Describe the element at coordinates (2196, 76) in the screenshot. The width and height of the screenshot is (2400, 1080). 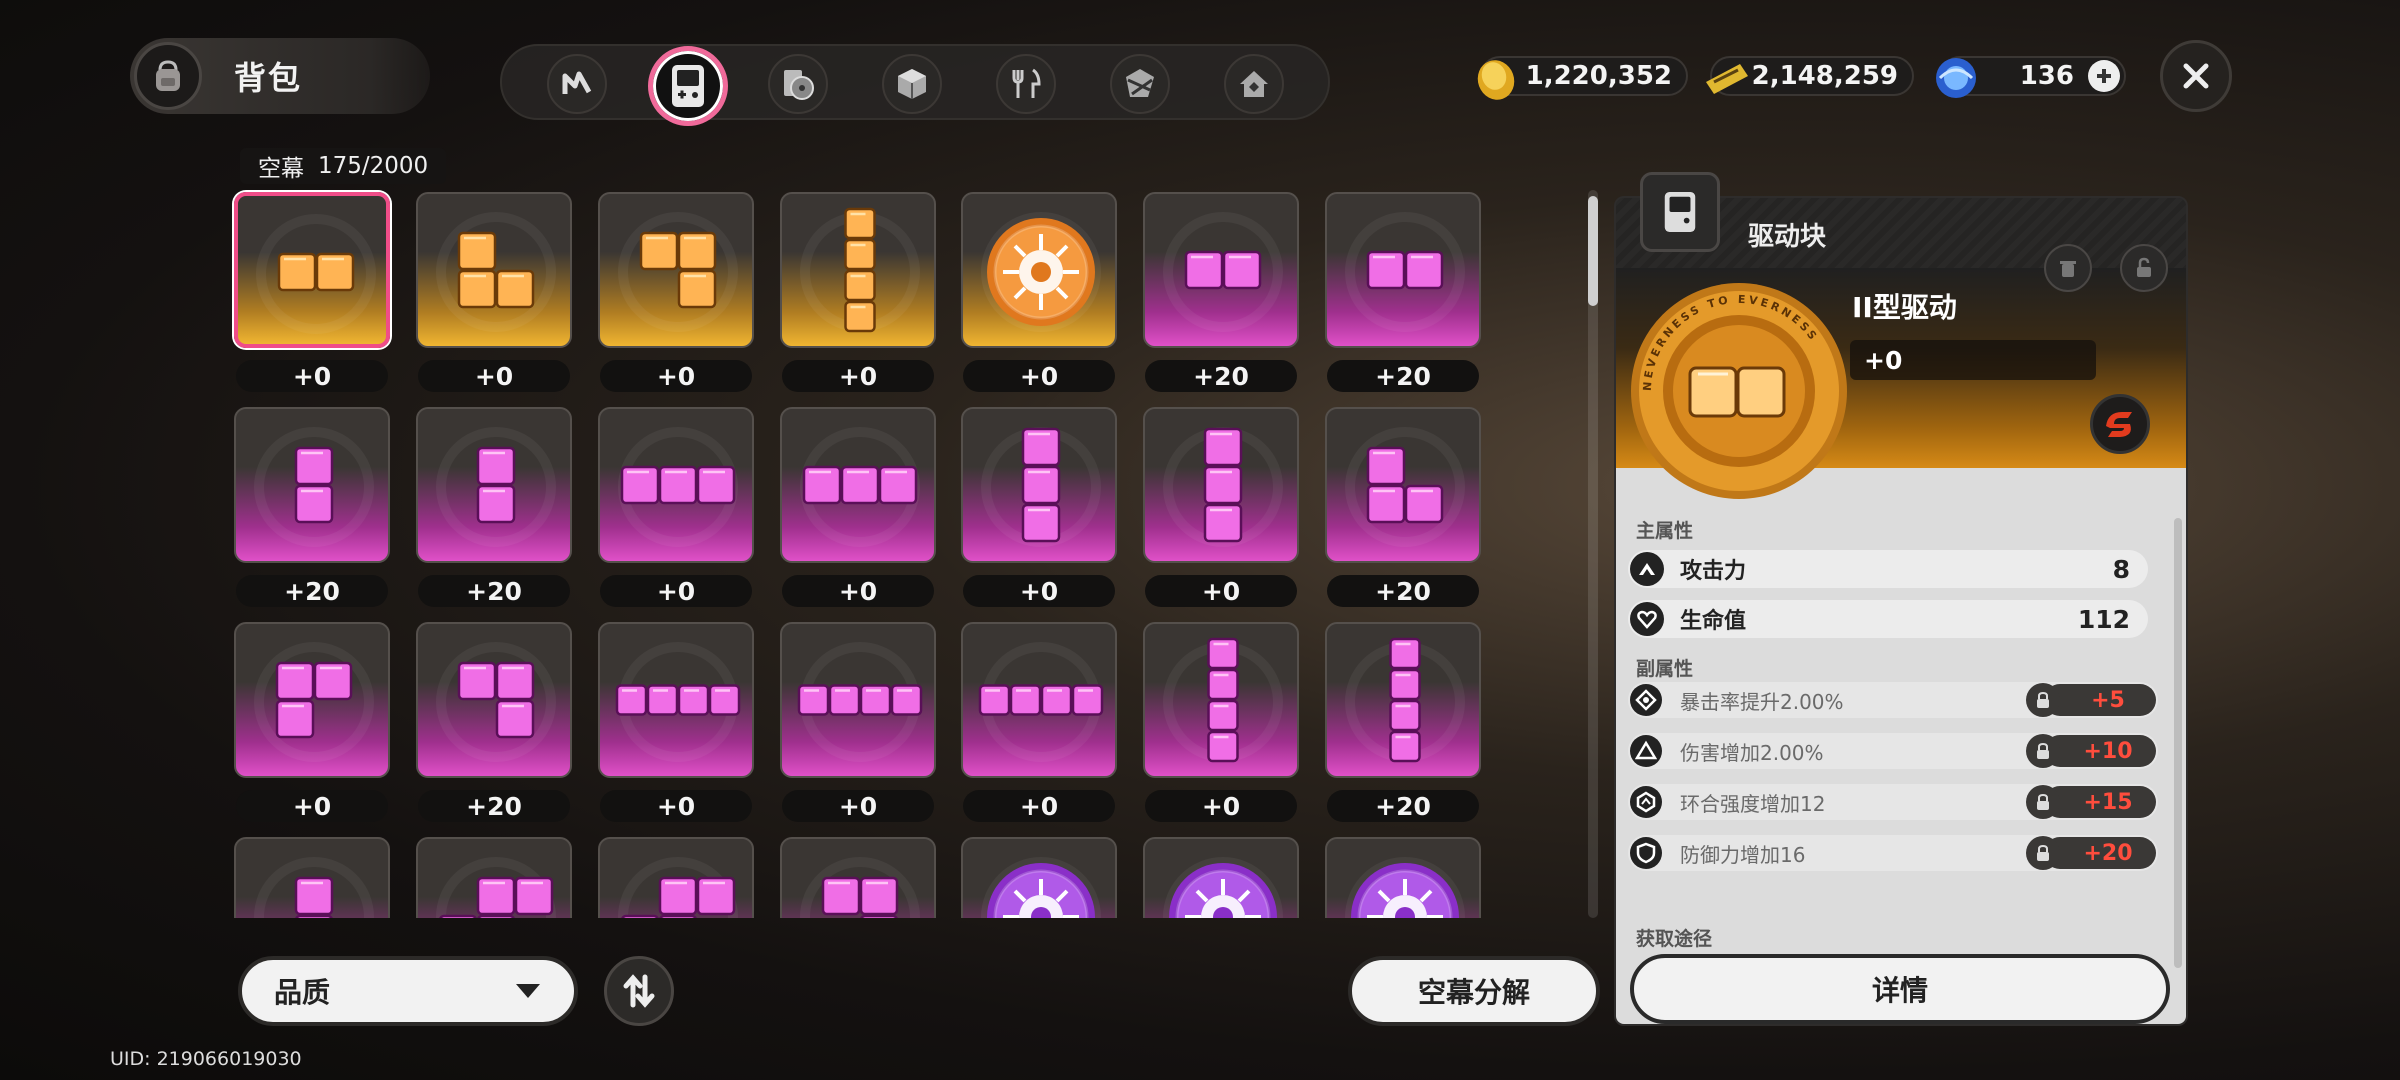
I see `close-button` at that location.